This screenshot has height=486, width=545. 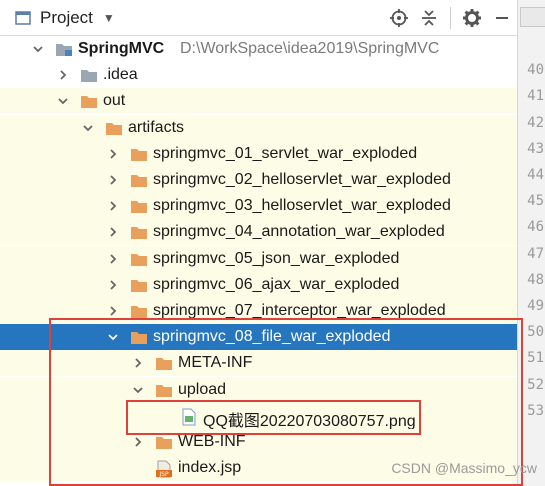 I want to click on line-number: 48, so click(x=535, y=279).